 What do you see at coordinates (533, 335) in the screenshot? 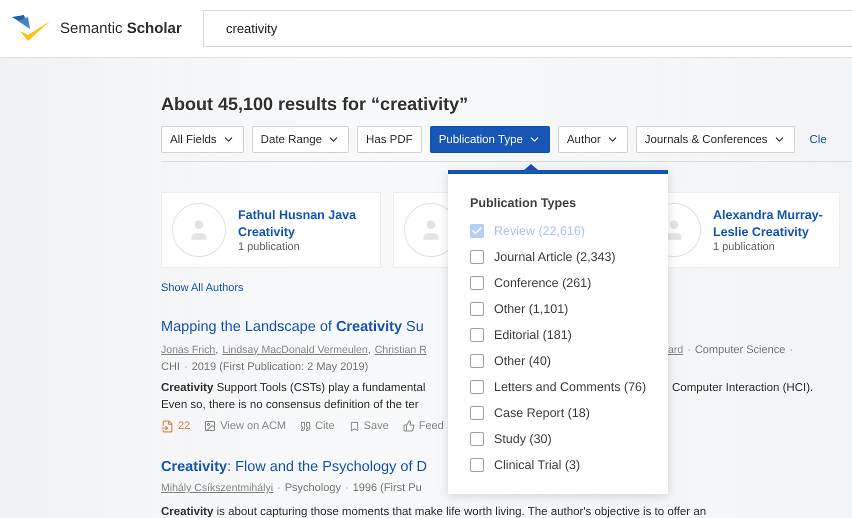
I see `option-label: Editorial (181)` at bounding box center [533, 335].